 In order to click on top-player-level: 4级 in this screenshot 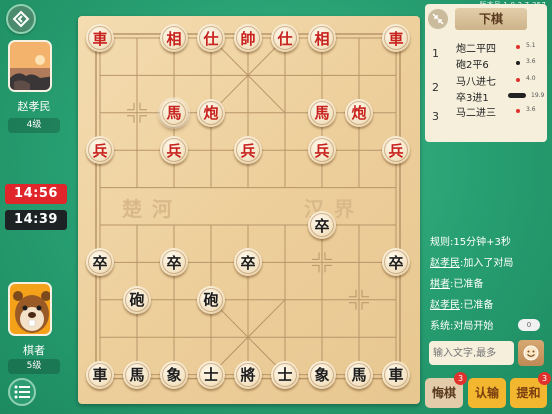, I will do `click(34, 125)`.